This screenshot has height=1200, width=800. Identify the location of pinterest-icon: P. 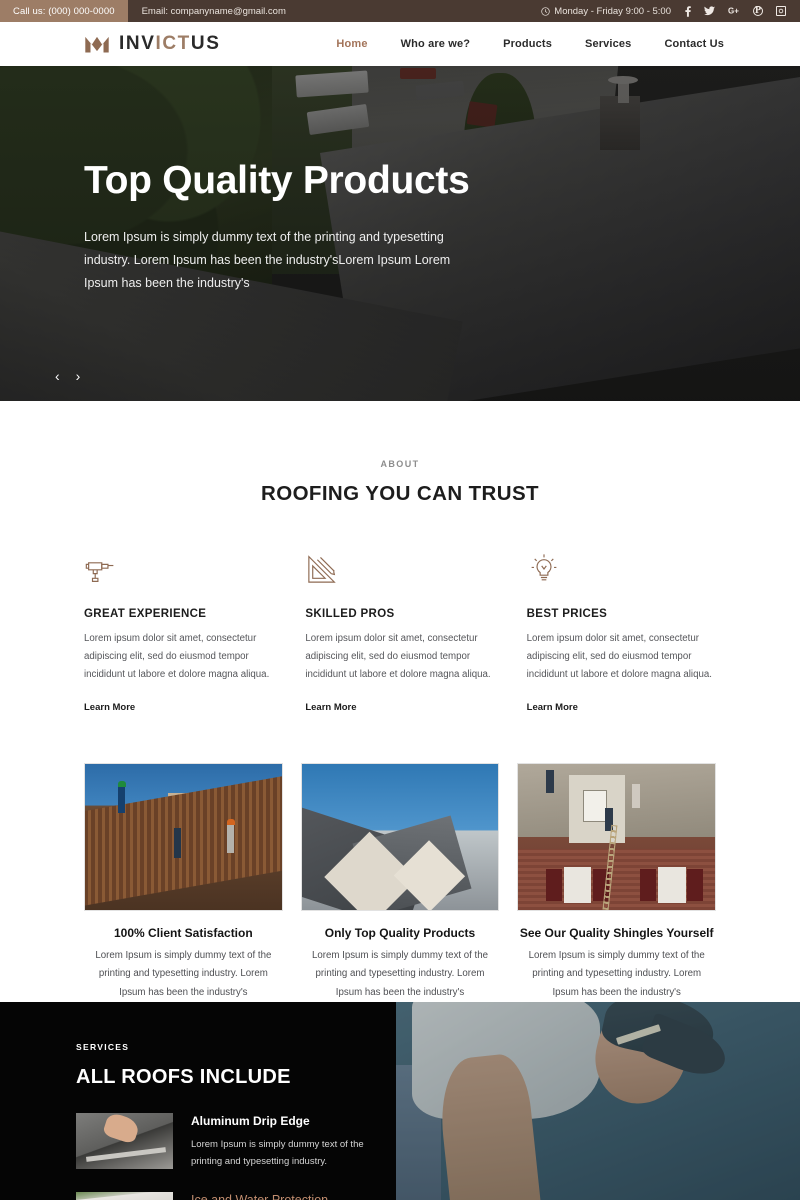
(758, 11).